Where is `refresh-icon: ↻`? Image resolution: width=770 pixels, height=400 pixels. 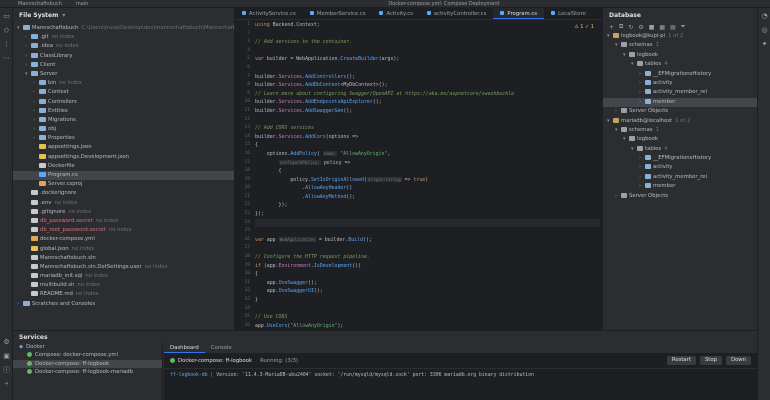 refresh-icon: ↻ is located at coordinates (630, 27).